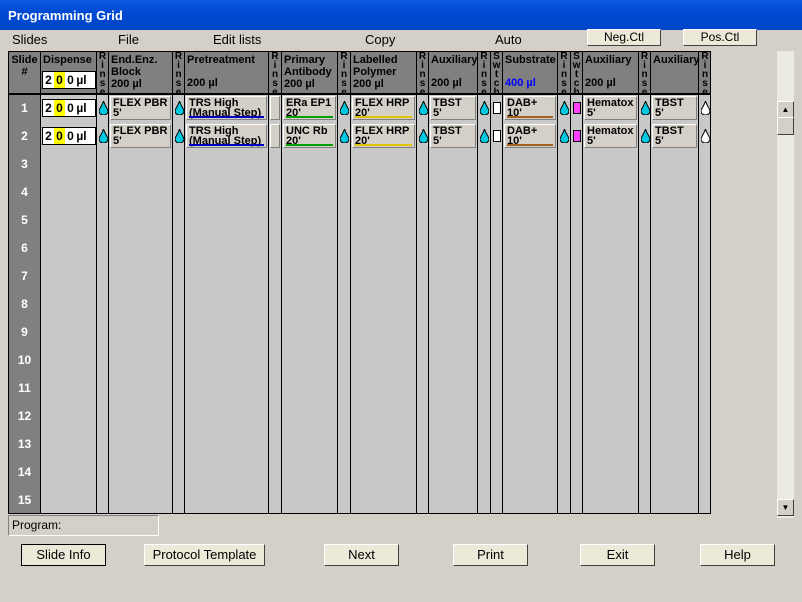  What do you see at coordinates (380, 39) in the screenshot?
I see `menu-copy: Copy` at bounding box center [380, 39].